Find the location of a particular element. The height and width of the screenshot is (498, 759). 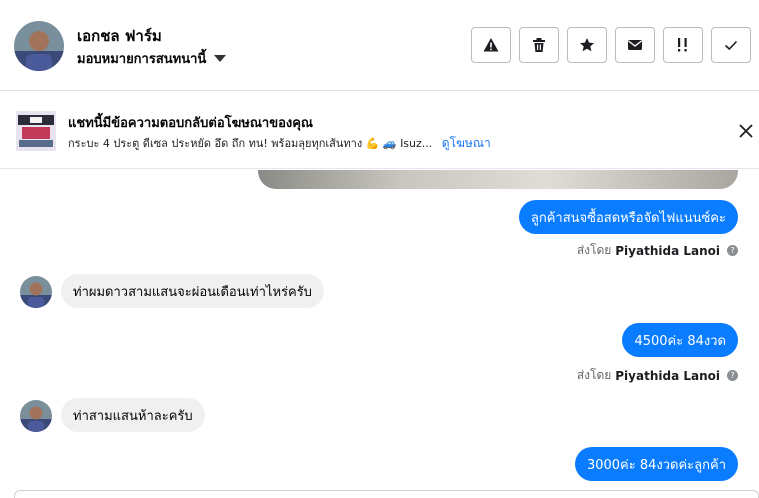

mark-done-button is located at coordinates (731, 45).